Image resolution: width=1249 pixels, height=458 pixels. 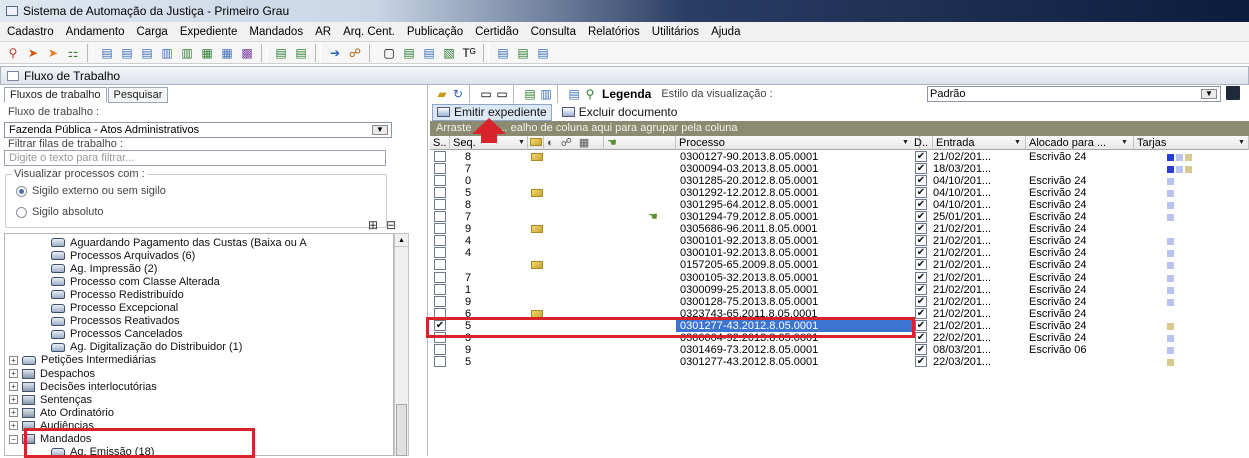 What do you see at coordinates (377, 225) in the screenshot?
I see `tree-expand-icon: ⊞` at bounding box center [377, 225].